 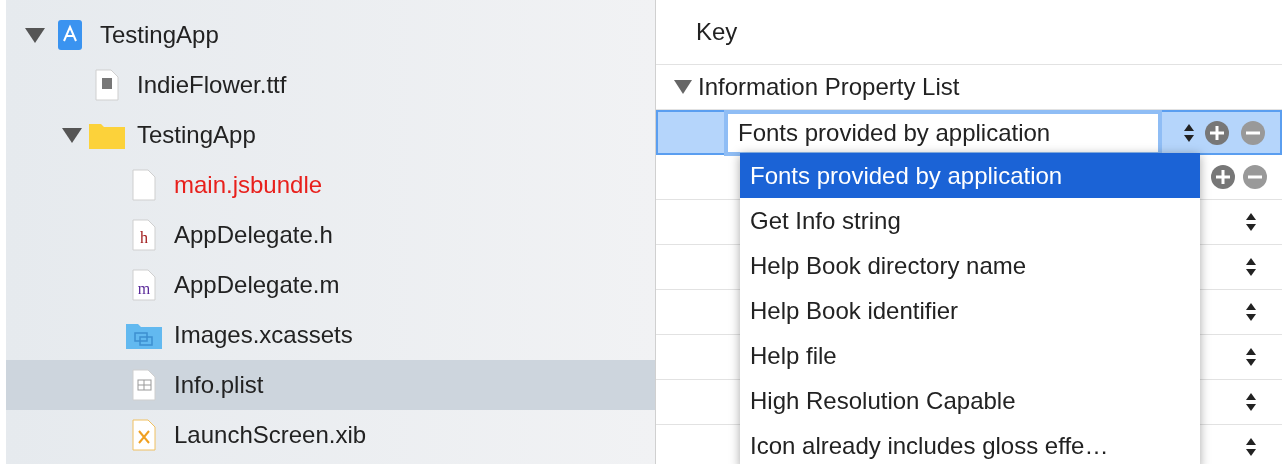 What do you see at coordinates (253, 235) in the screenshot?
I see `file-name: AppDelegate.h` at bounding box center [253, 235].